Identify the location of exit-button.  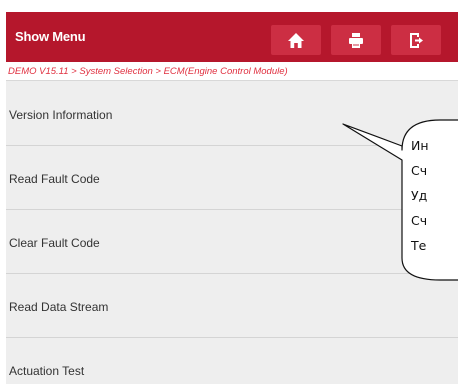
(416, 40).